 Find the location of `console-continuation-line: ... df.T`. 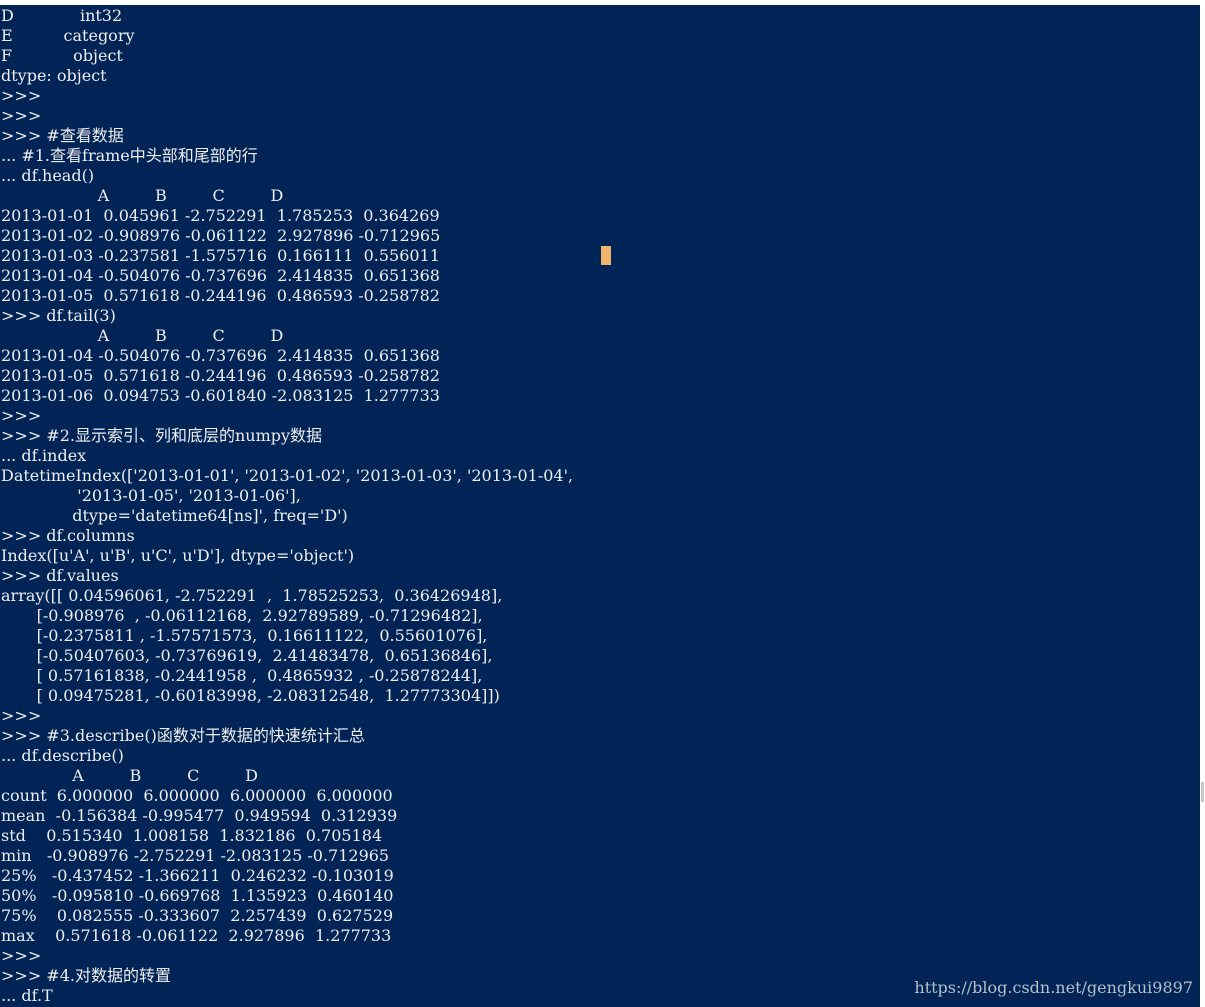

console-continuation-line: ... df.T is located at coordinates (27, 995).